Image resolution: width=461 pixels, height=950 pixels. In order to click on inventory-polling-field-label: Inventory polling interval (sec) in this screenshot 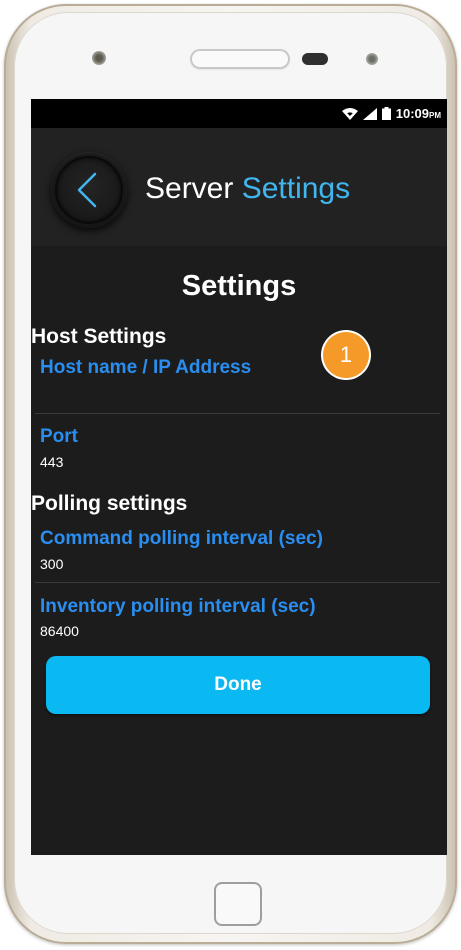, I will do `click(178, 607)`.